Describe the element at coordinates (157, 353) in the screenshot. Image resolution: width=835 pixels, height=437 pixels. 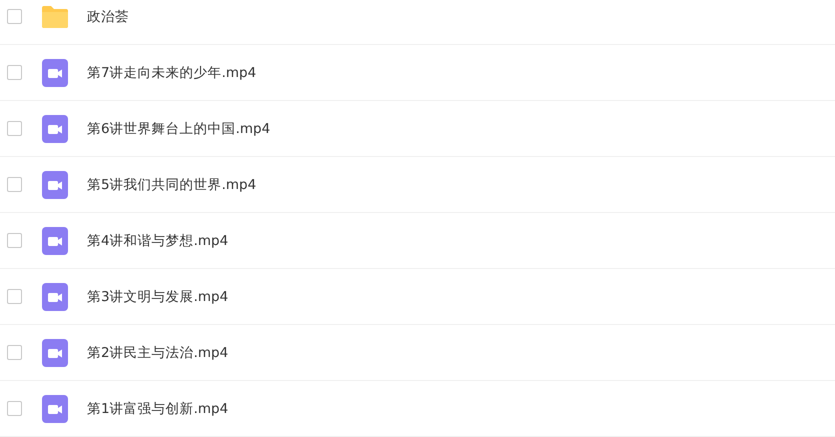
I see `file-name: 第2讲民主与法治.mp4` at that location.